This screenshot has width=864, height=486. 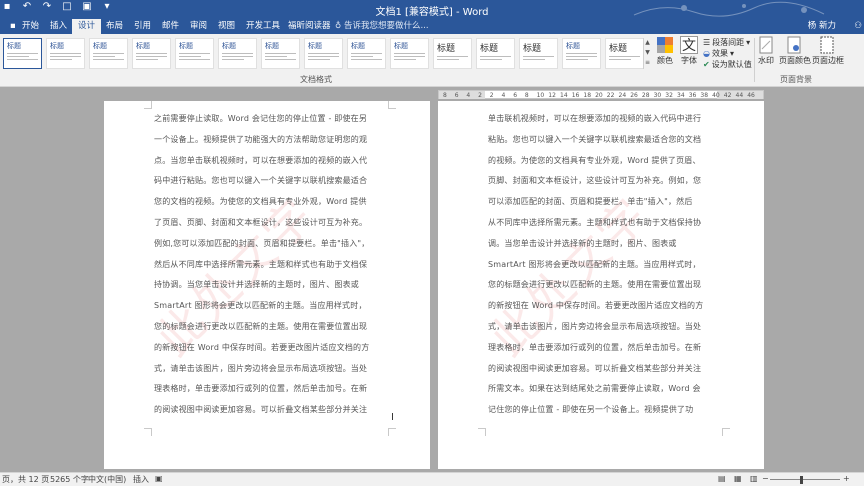 I want to click on user-account: 杨 新力, so click(x=822, y=26).